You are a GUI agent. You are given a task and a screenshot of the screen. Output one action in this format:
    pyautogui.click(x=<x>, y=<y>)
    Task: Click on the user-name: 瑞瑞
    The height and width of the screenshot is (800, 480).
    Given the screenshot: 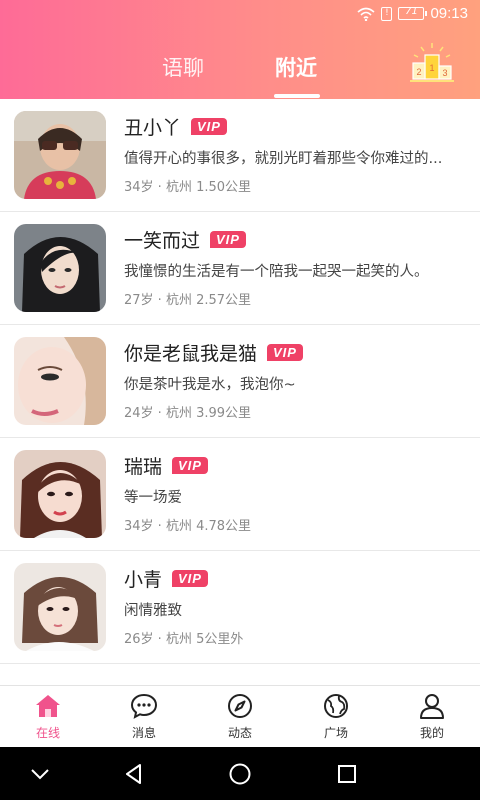 What is the action you would take?
    pyautogui.click(x=143, y=467)
    